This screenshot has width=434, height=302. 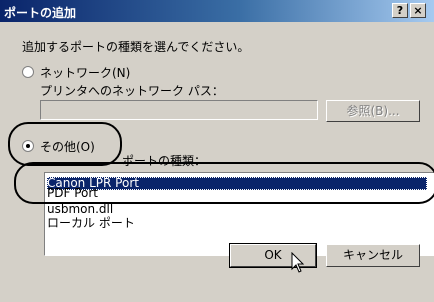 What do you see at coordinates (224, 183) in the screenshot?
I see `callout-selected-port` at bounding box center [224, 183].